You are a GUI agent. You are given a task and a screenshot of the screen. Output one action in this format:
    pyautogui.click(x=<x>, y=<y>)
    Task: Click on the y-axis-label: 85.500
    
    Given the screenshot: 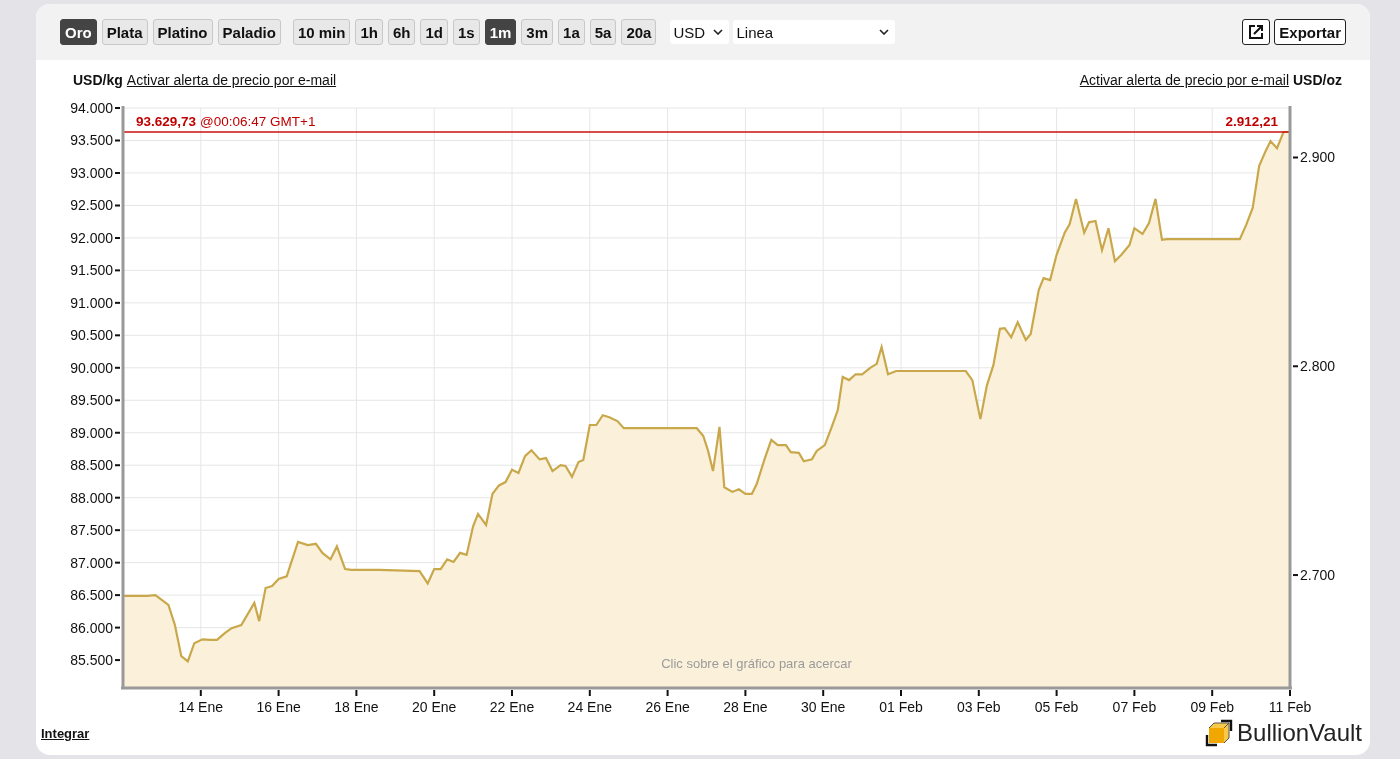 What is the action you would take?
    pyautogui.click(x=91, y=660)
    